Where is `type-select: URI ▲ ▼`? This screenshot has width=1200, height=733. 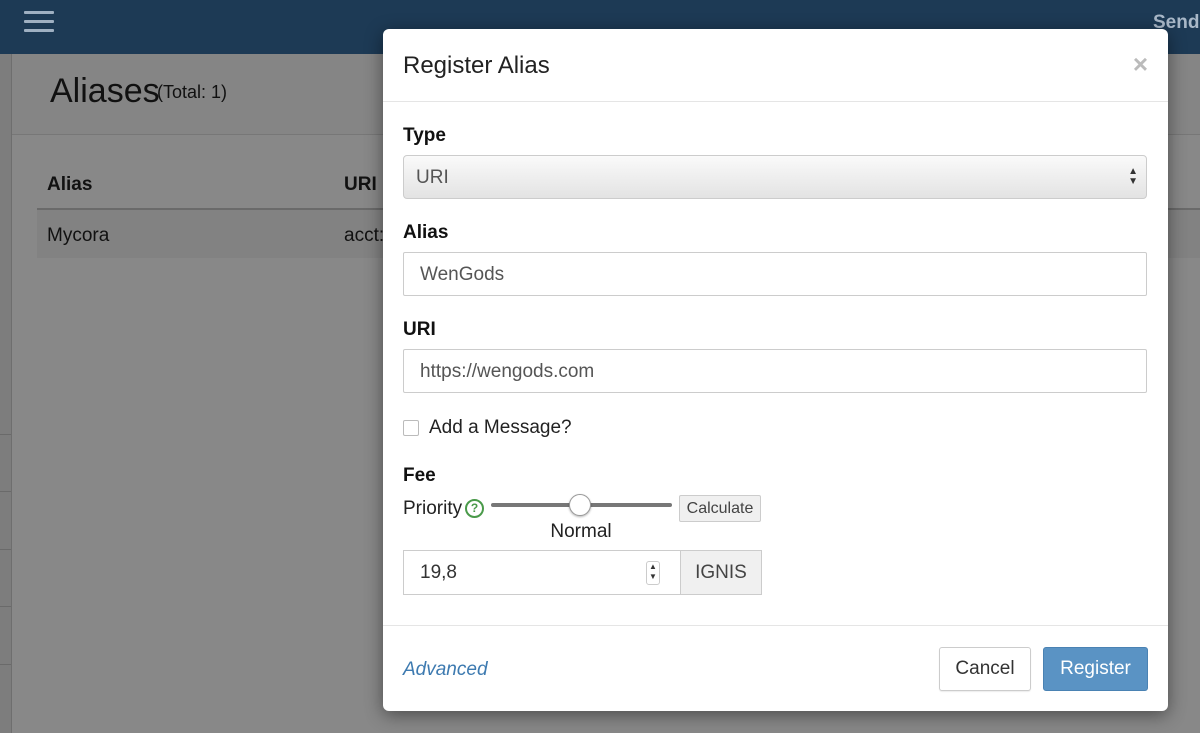 type-select: URI ▲ ▼ is located at coordinates (775, 177).